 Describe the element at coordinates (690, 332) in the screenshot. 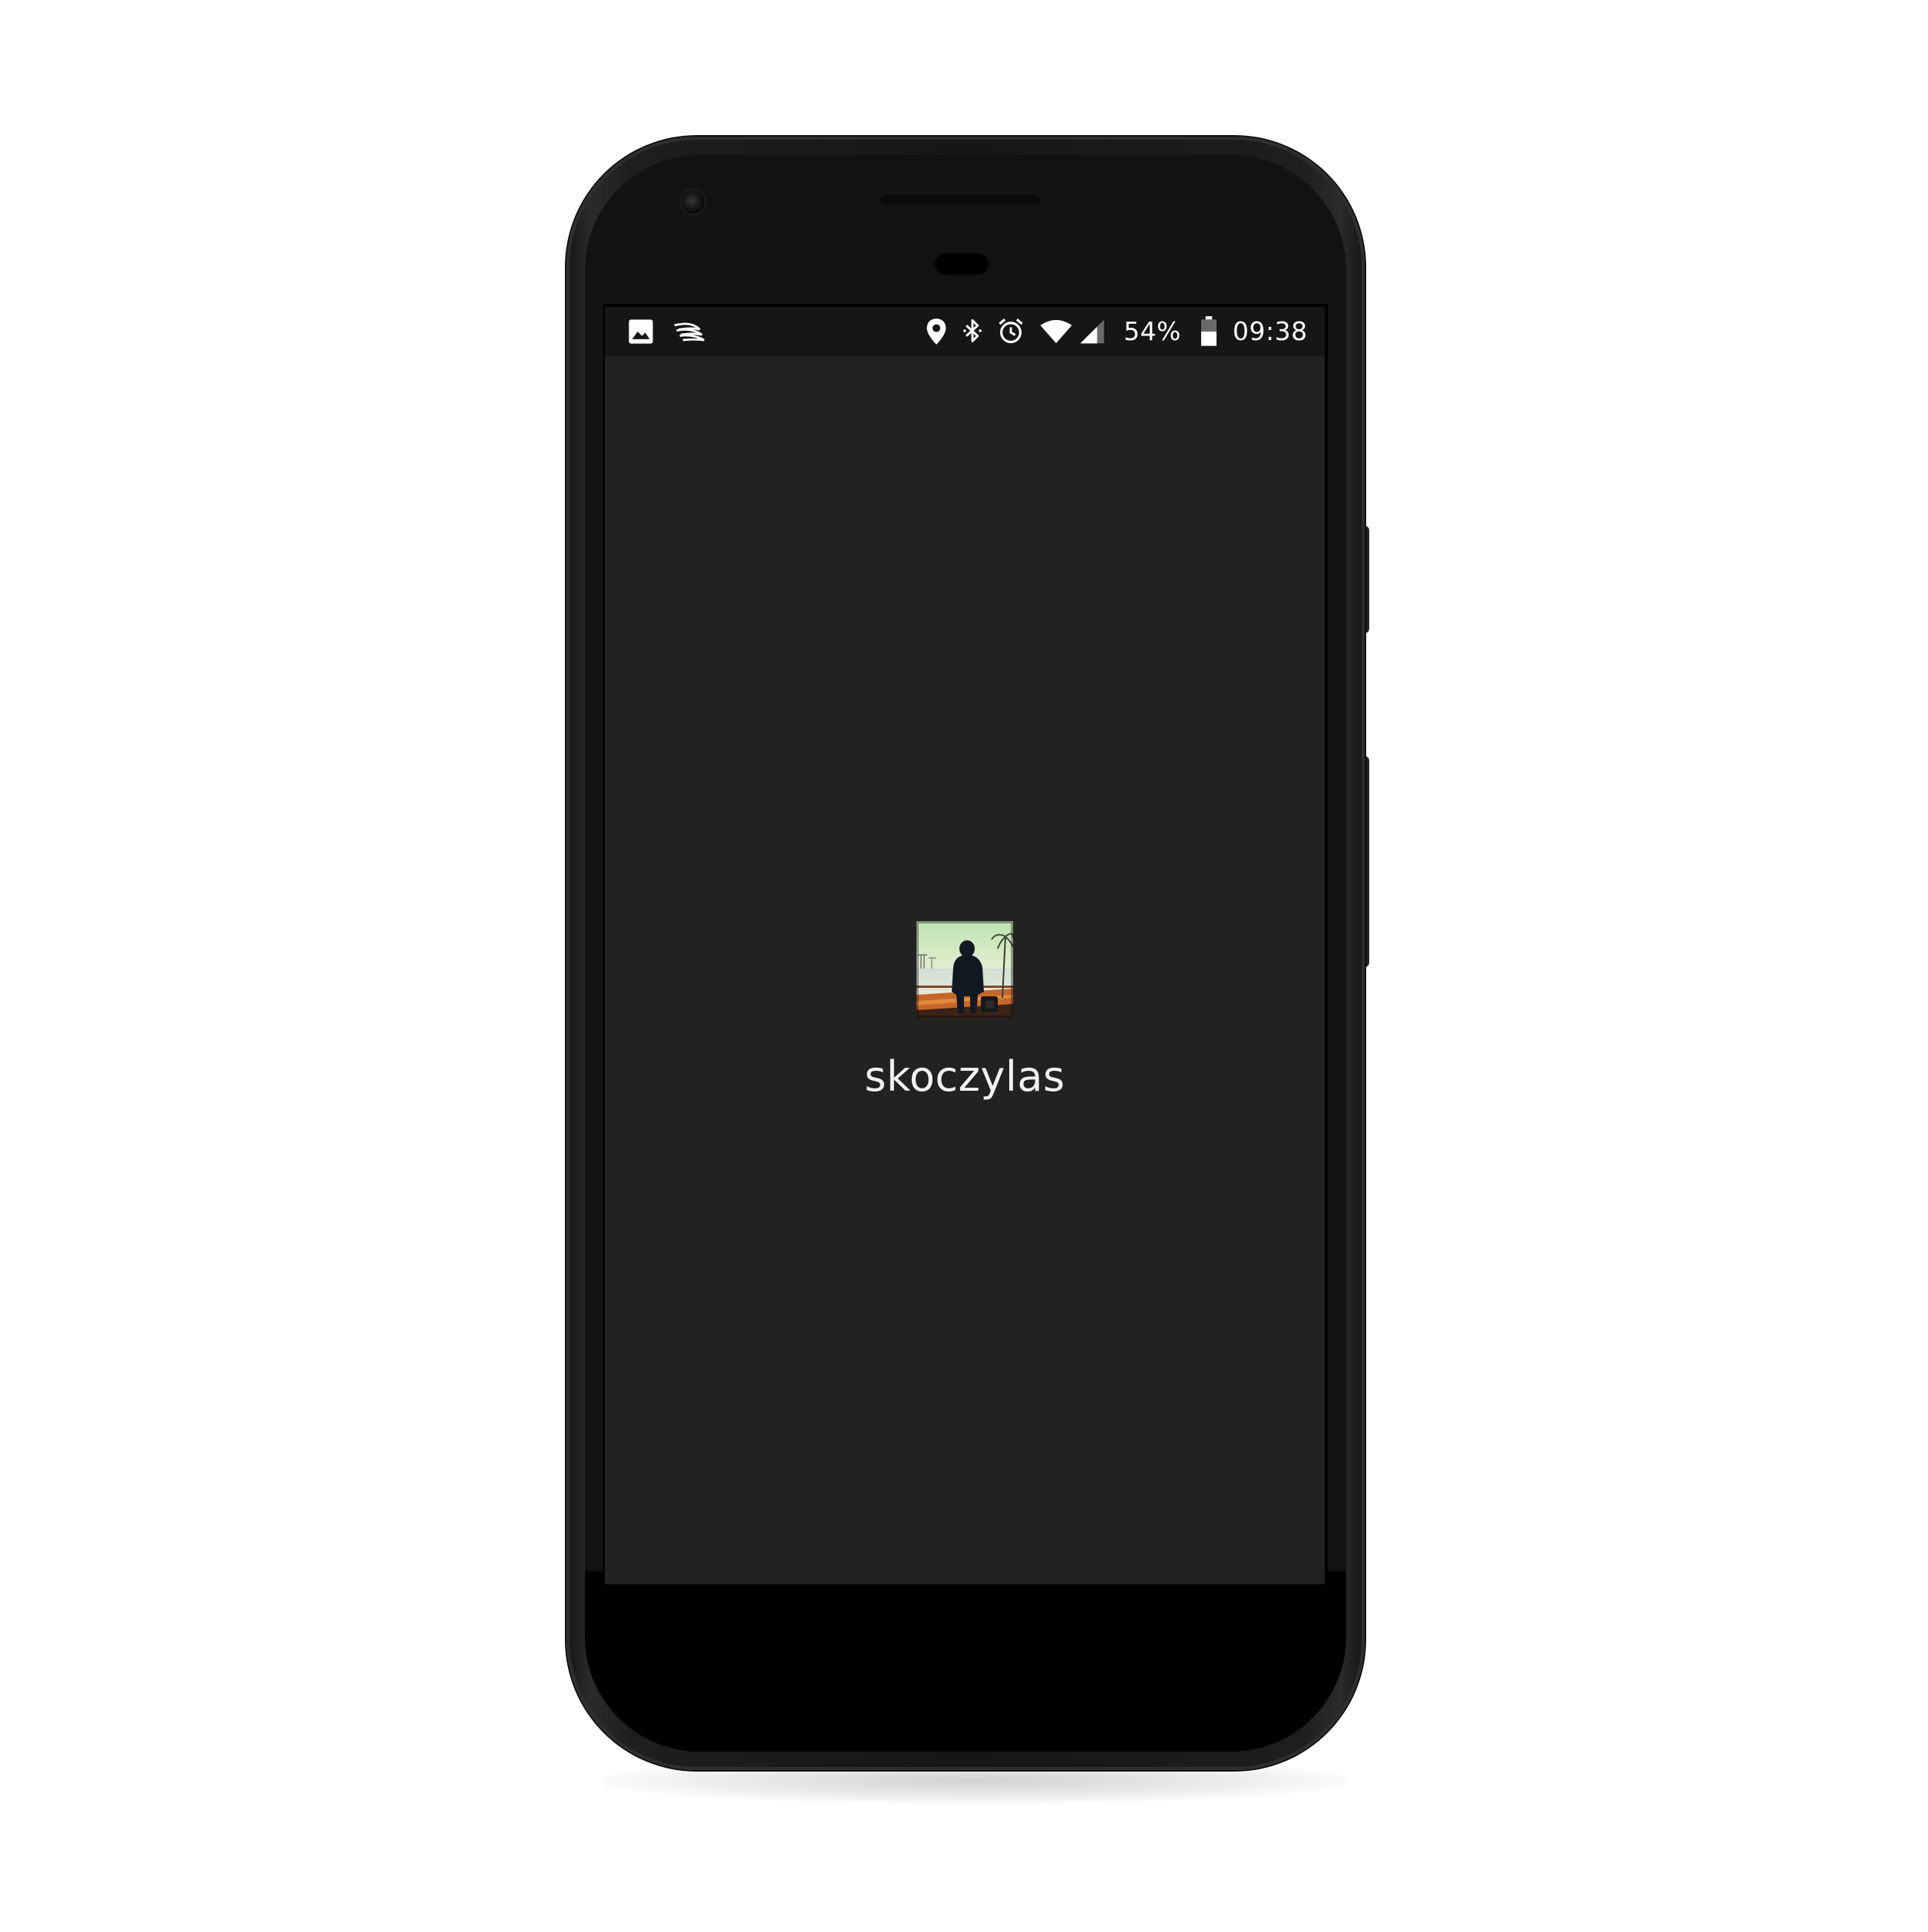

I see `swiftkey-notification-icon` at that location.